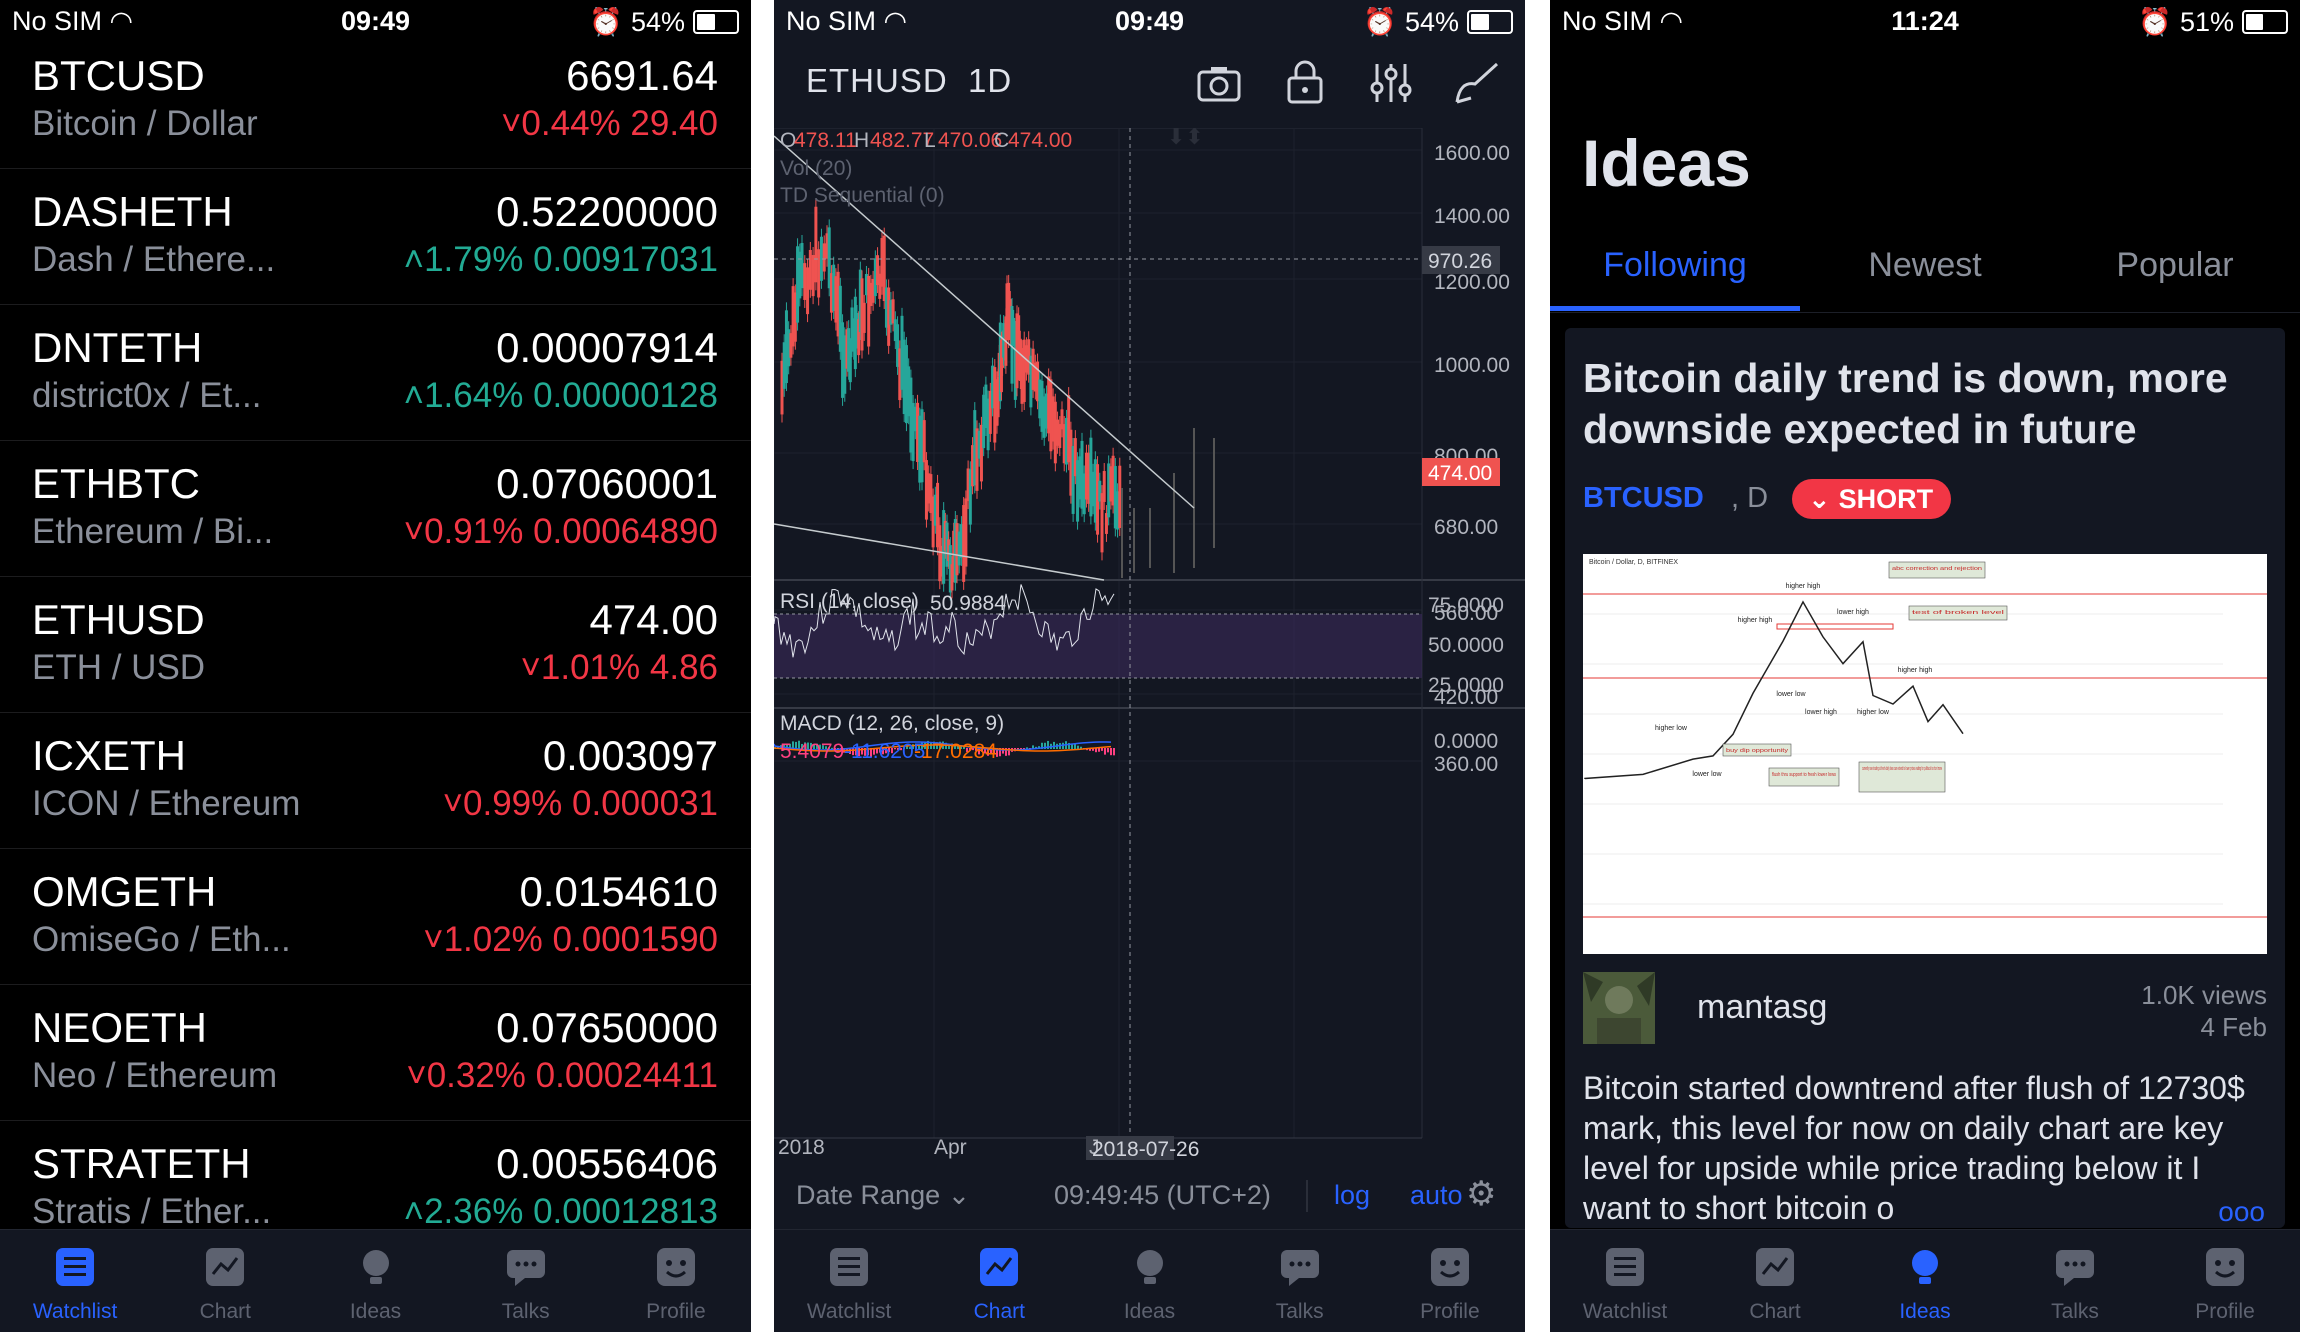 This screenshot has height=1332, width=2300. What do you see at coordinates (1791, 694) in the screenshot?
I see `thumbnail-annotation: lower low` at bounding box center [1791, 694].